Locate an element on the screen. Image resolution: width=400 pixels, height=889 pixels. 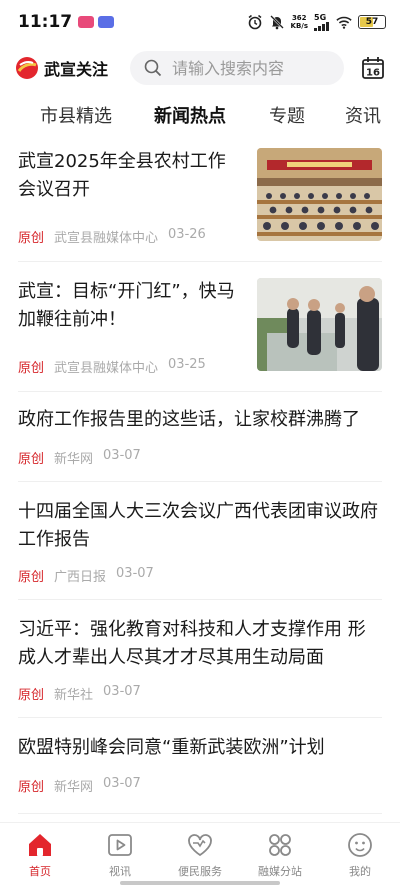
profile-icon is located at coordinates (360, 845).